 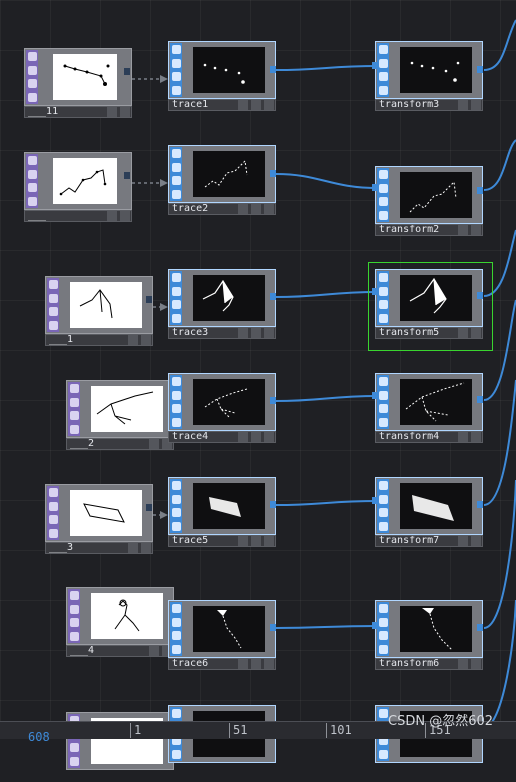 I want to click on top-node-transform3: transform3, so click(x=429, y=76).